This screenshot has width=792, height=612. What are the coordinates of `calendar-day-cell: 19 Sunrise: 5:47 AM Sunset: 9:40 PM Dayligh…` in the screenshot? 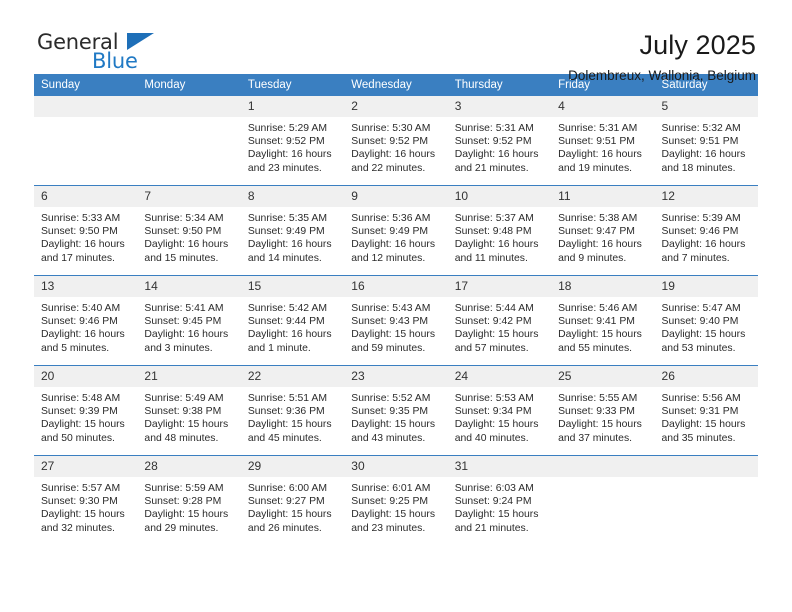 It's located at (706, 320).